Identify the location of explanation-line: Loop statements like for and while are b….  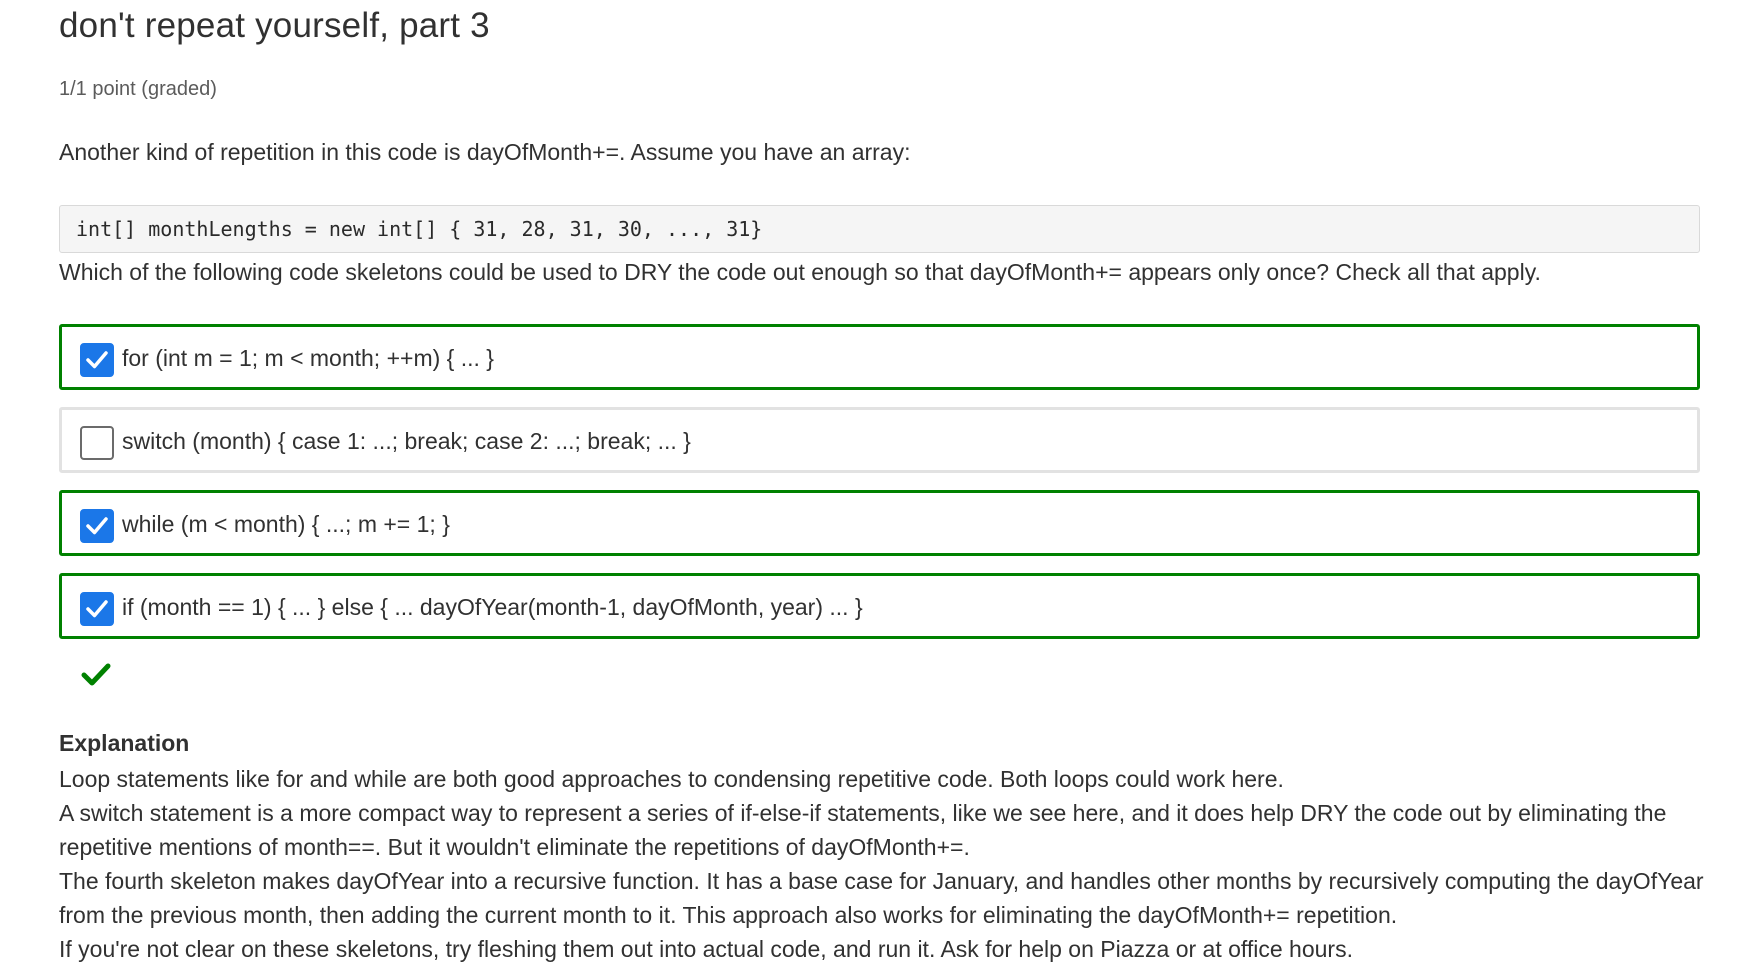
(671, 779).